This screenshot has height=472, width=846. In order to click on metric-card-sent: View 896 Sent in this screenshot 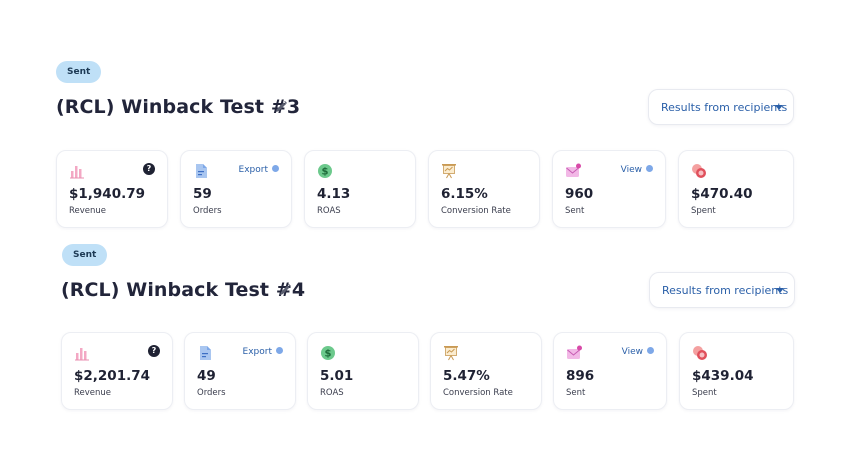, I will do `click(610, 371)`.